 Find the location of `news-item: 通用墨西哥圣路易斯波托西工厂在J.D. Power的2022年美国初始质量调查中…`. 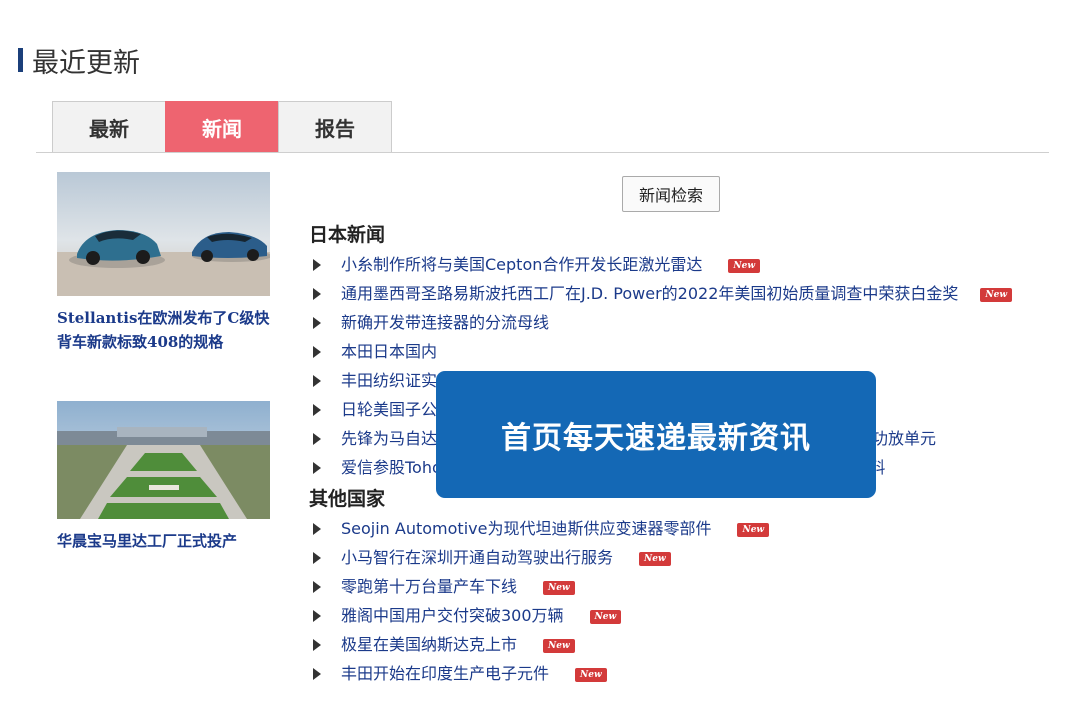

news-item: 通用墨西哥圣路易斯波托西工厂在J.D. Power的2022年美国初始质量调查中… is located at coordinates (674, 293).